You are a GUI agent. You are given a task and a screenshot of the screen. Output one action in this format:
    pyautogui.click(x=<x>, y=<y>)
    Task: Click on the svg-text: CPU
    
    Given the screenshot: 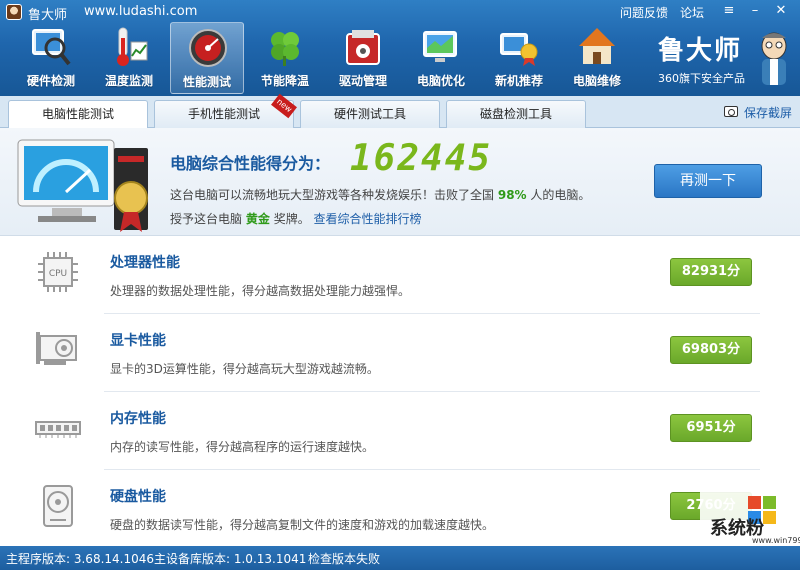 What is the action you would take?
    pyautogui.click(x=58, y=274)
    